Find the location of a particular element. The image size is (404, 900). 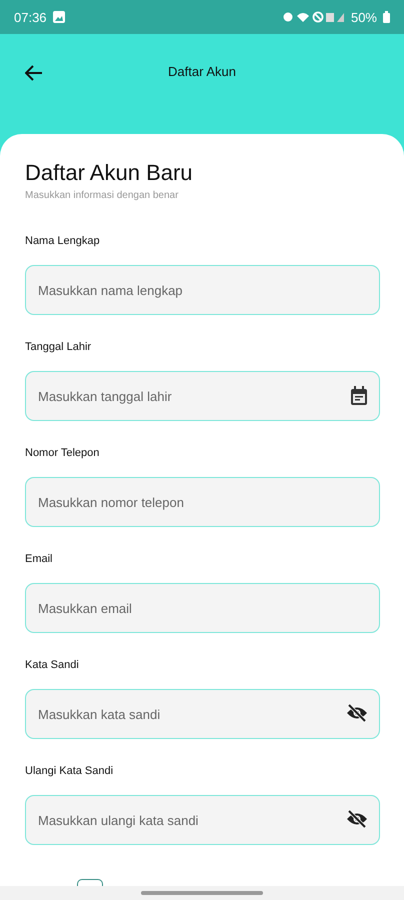

battery-icon is located at coordinates (386, 17).